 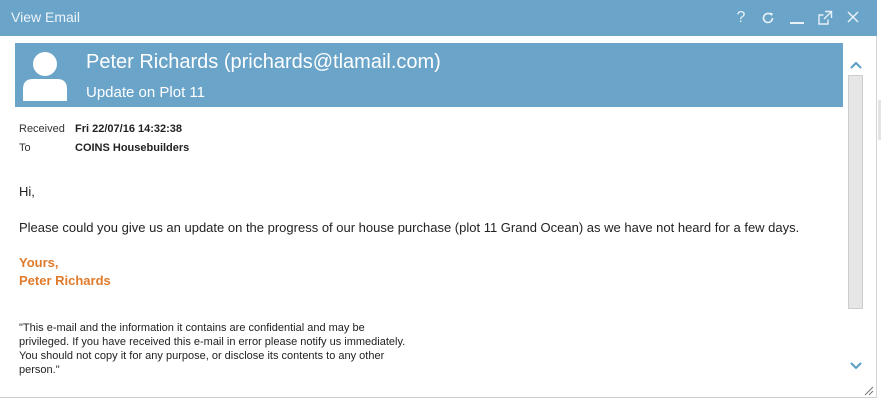 What do you see at coordinates (768, 18) in the screenshot?
I see `refresh-icon` at bounding box center [768, 18].